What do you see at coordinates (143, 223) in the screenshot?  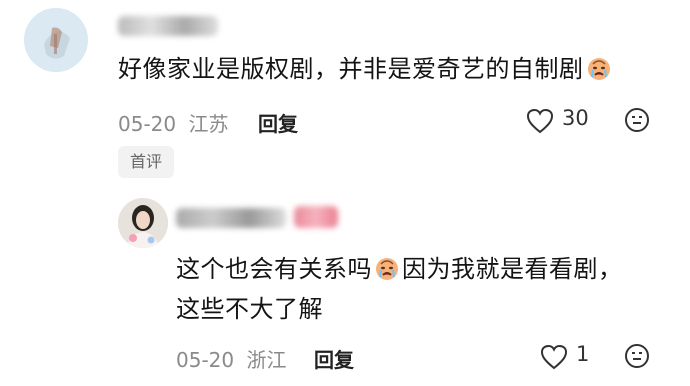 I see `replier-avatar` at bounding box center [143, 223].